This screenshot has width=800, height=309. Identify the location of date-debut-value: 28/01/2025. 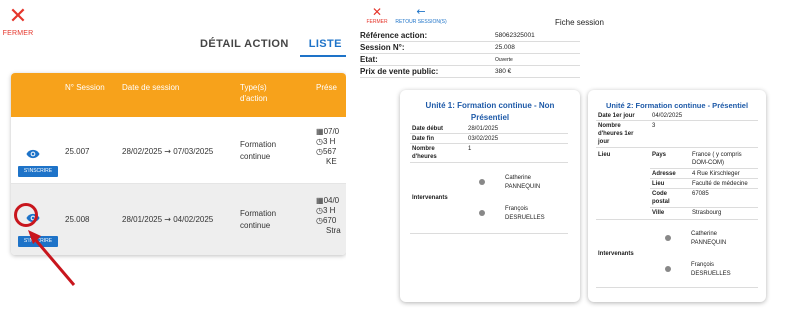
(483, 129).